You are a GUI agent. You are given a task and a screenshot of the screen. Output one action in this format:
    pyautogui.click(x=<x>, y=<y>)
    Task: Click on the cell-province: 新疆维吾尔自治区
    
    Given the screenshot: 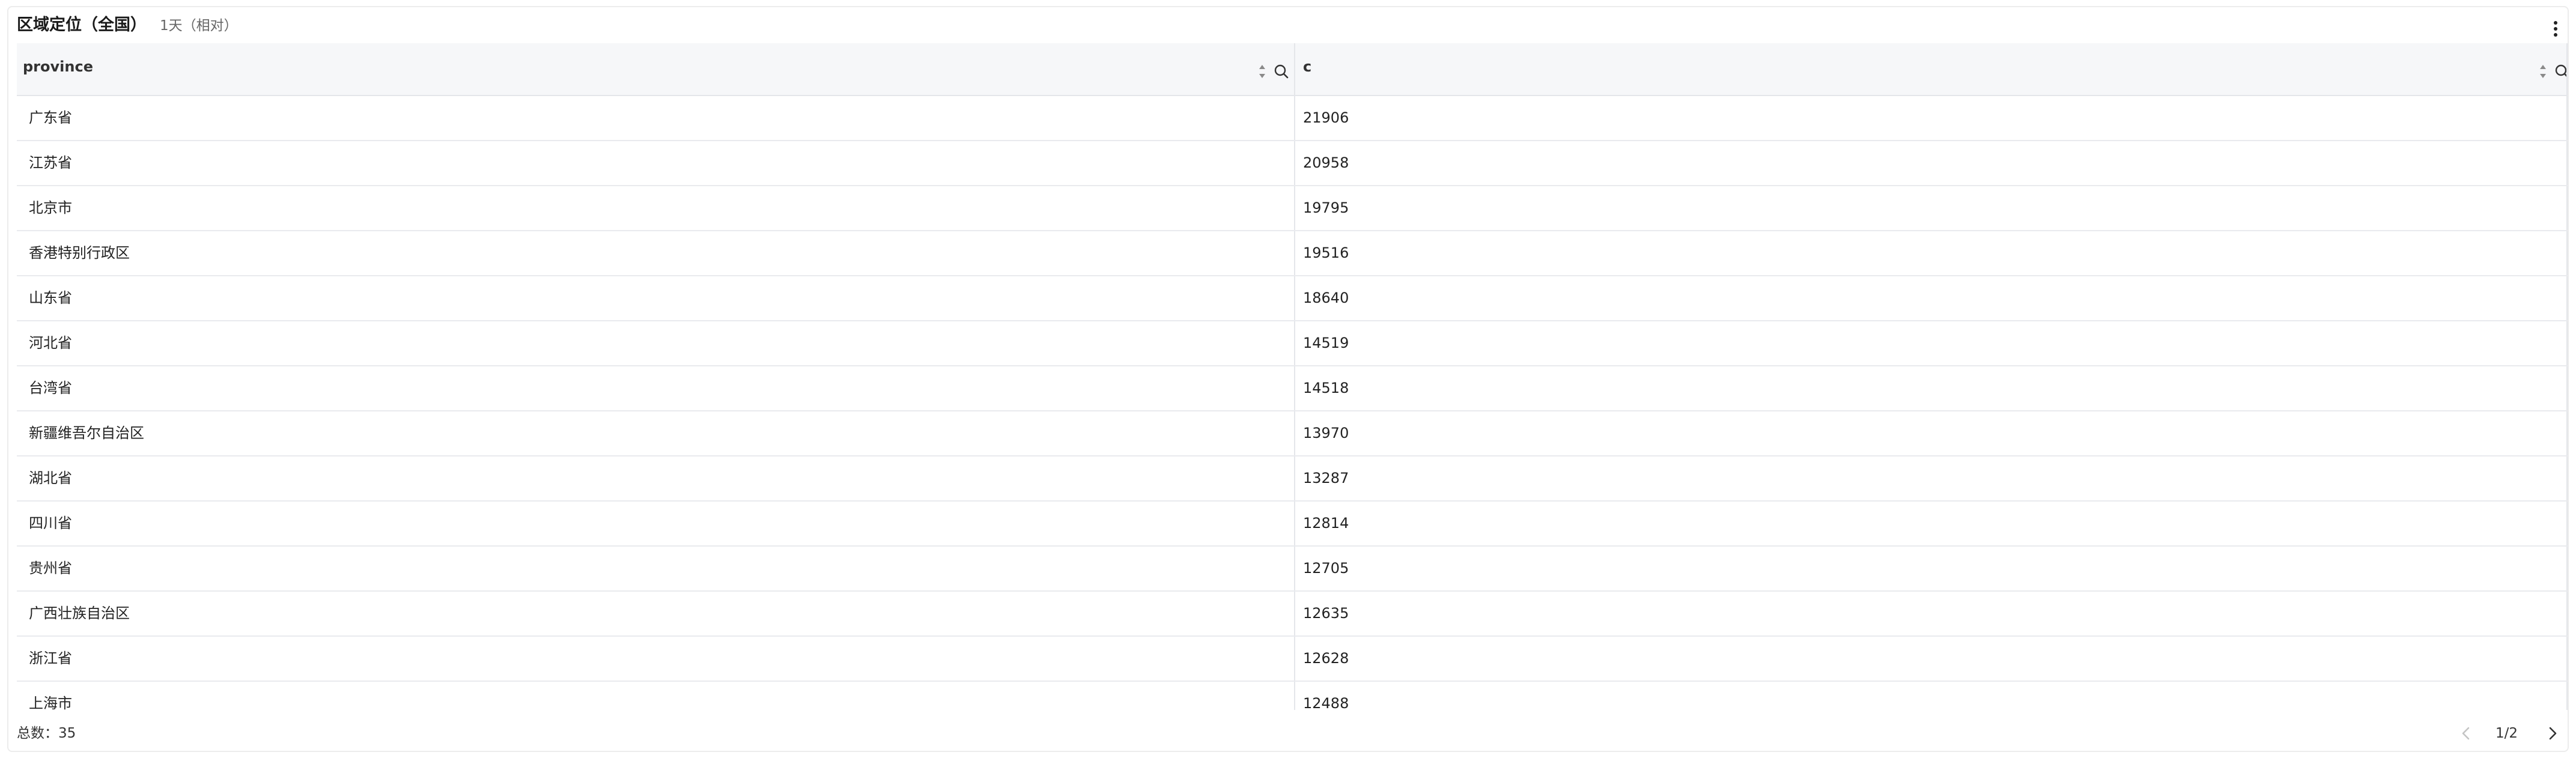 What is the action you would take?
    pyautogui.click(x=86, y=433)
    